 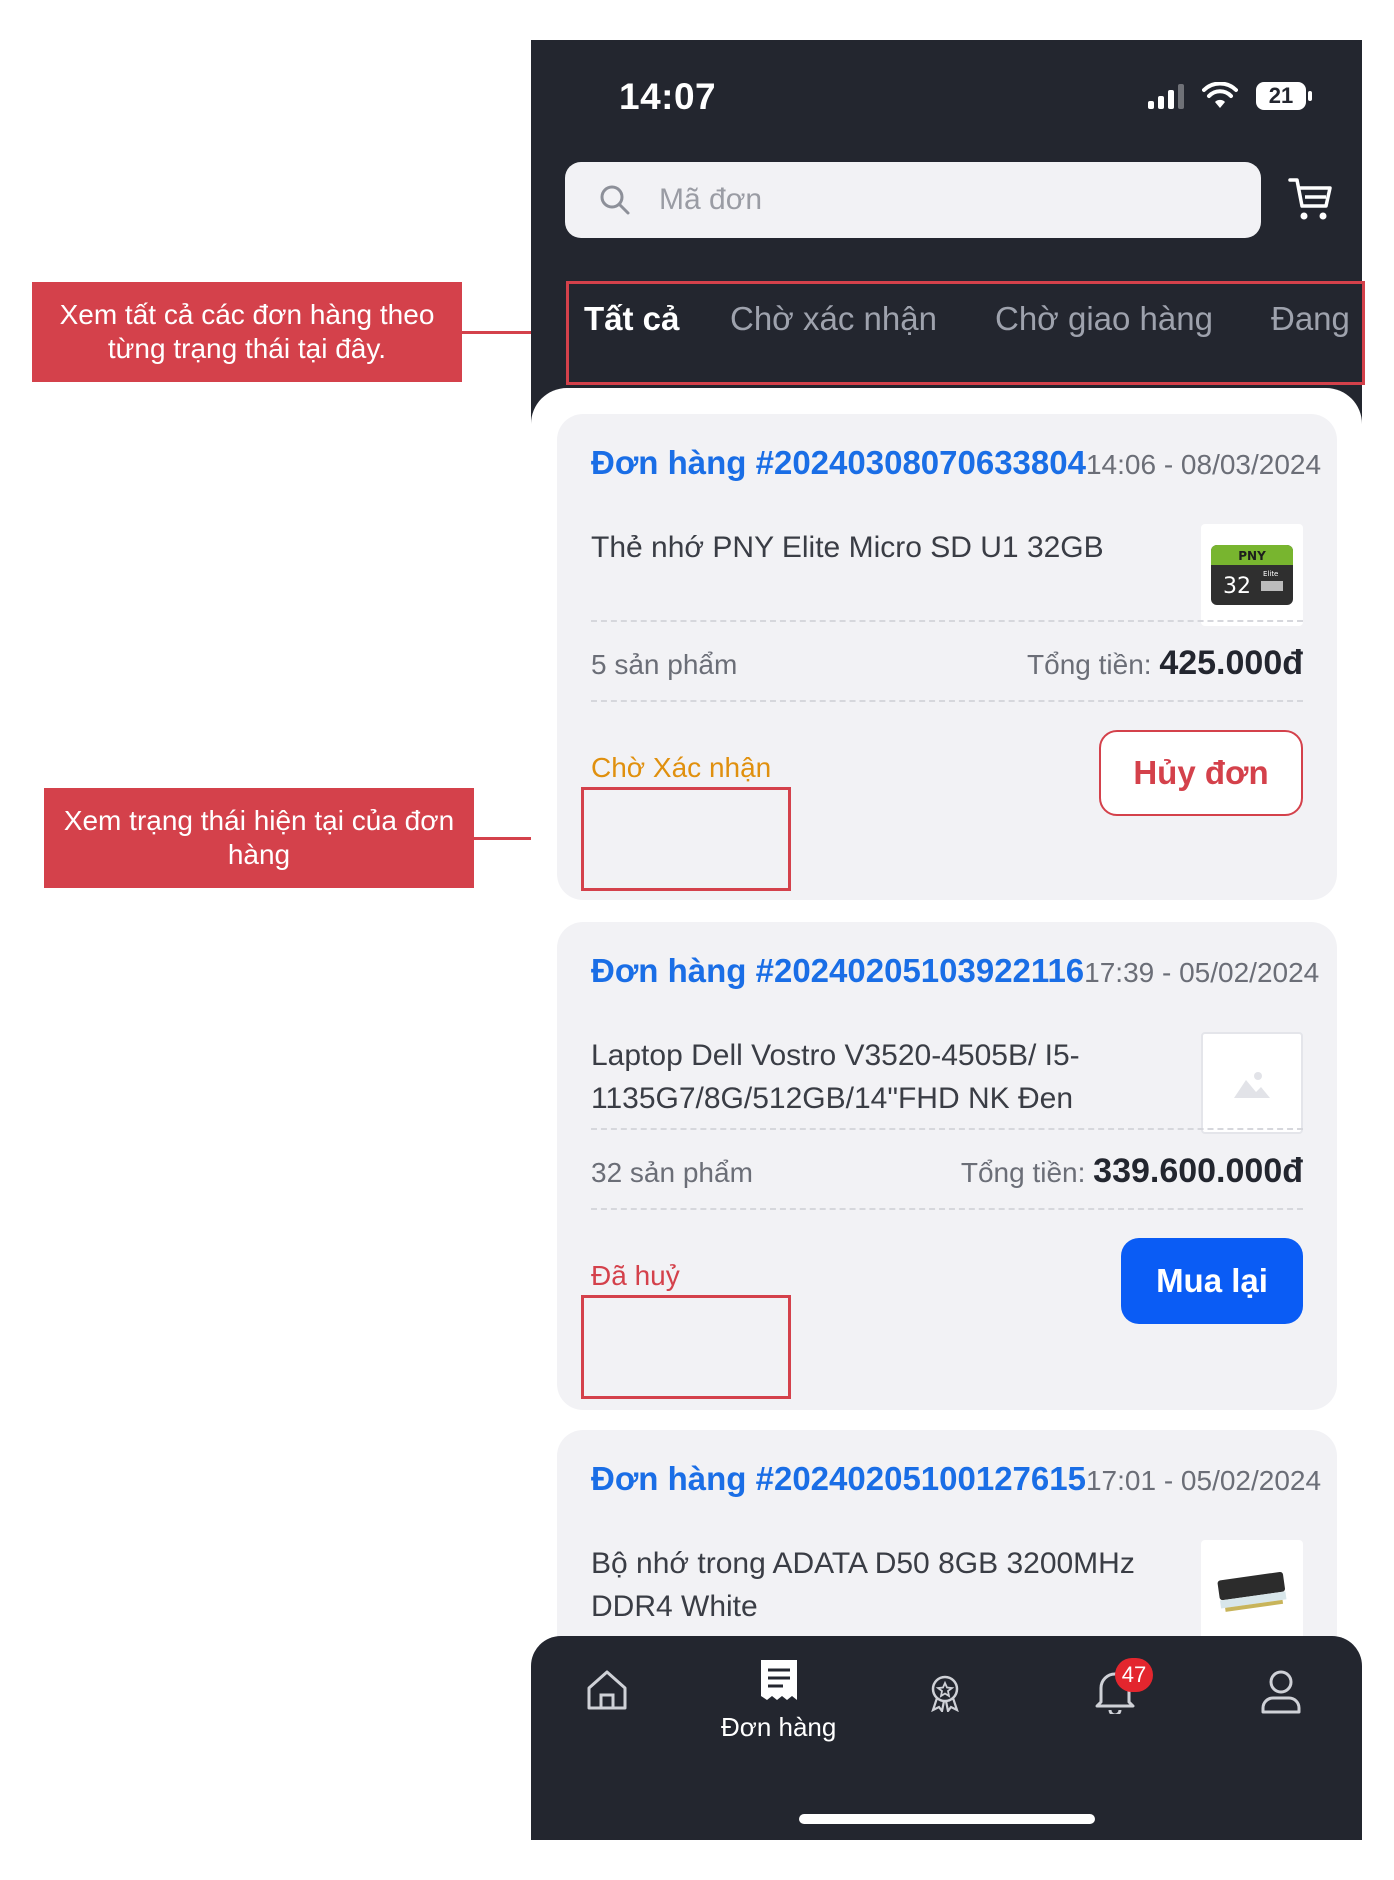 What do you see at coordinates (965, 333) in the screenshot?
I see `tabs-highlight-box` at bounding box center [965, 333].